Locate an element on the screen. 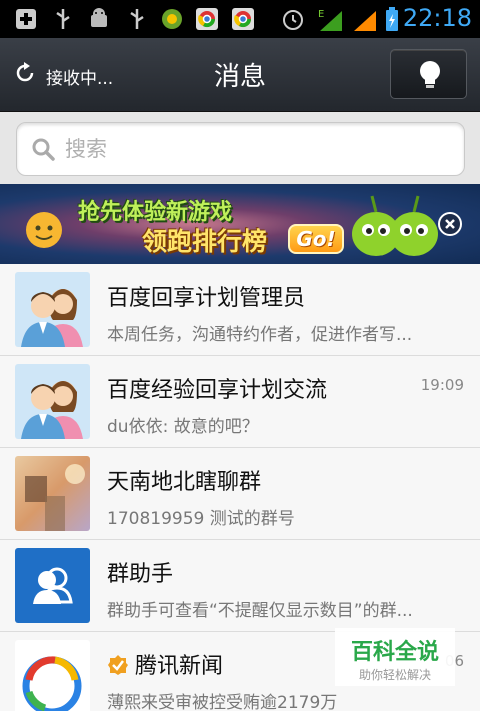  tencent-news-logo is located at coordinates (52, 675).